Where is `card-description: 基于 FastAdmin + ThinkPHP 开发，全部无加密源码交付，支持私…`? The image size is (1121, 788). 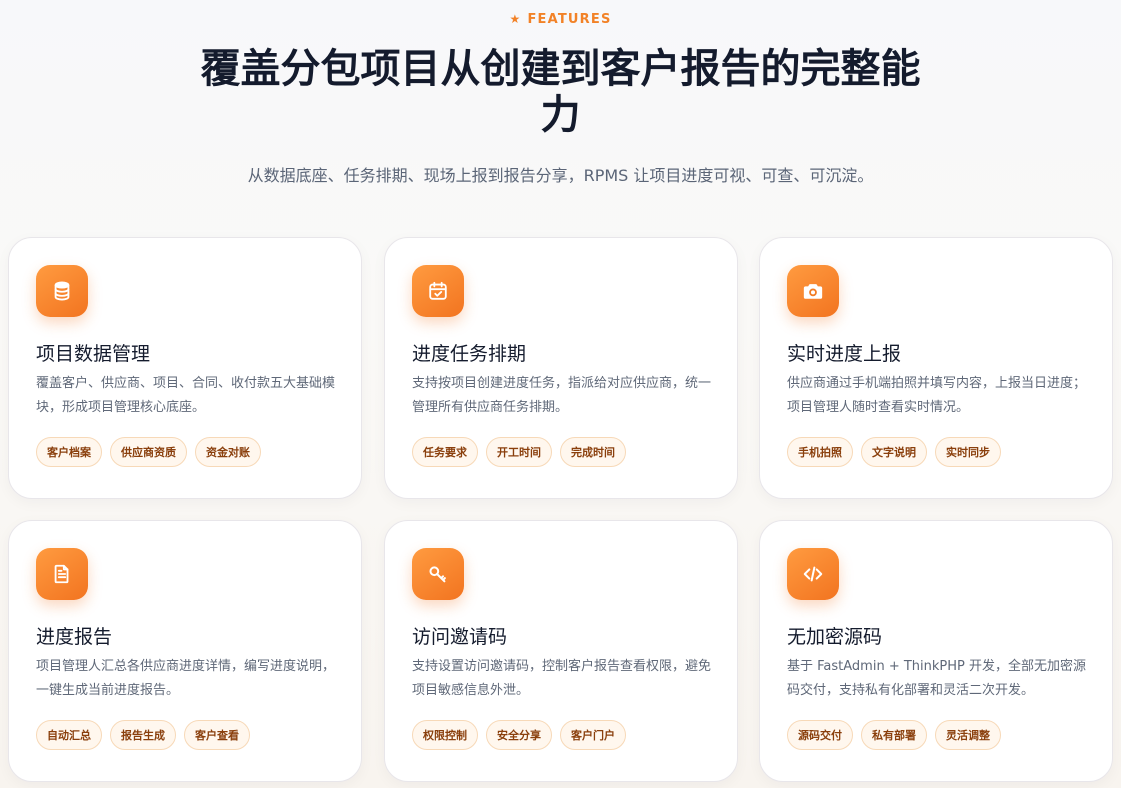 card-description: 基于 FastAdmin + ThinkPHP 开发，全部无加密源码交付，支持私… is located at coordinates (936, 678).